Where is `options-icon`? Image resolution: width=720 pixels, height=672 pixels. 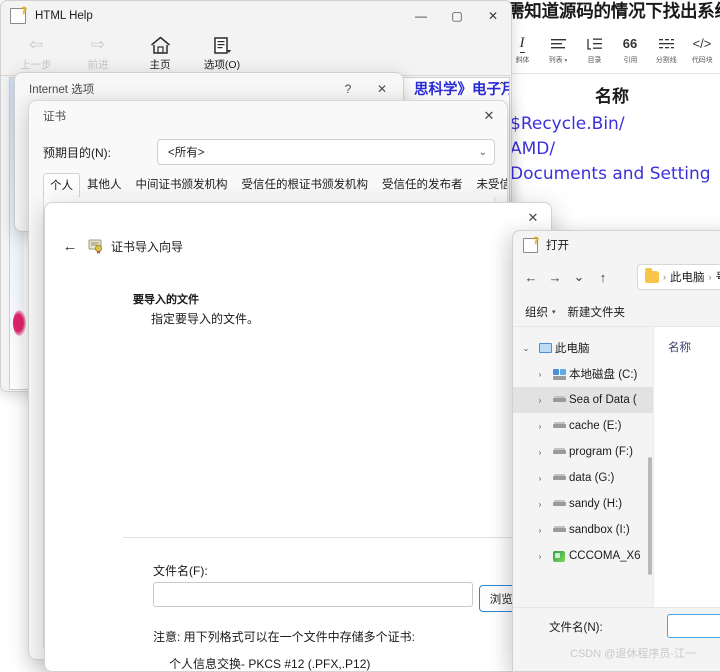 options-icon is located at coordinates (222, 45).